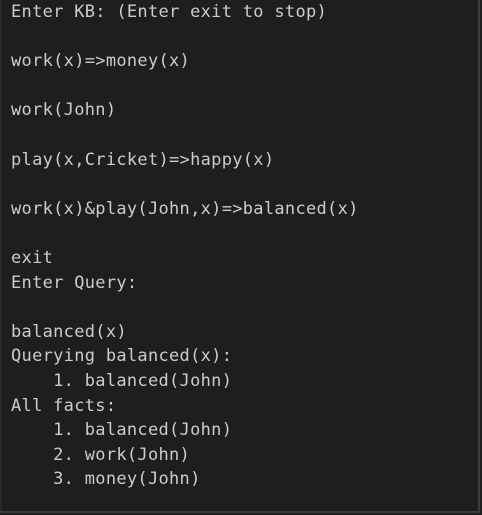 The height and width of the screenshot is (515, 482). I want to click on terminal-line-fact-item: 3. money(John), so click(106, 479).